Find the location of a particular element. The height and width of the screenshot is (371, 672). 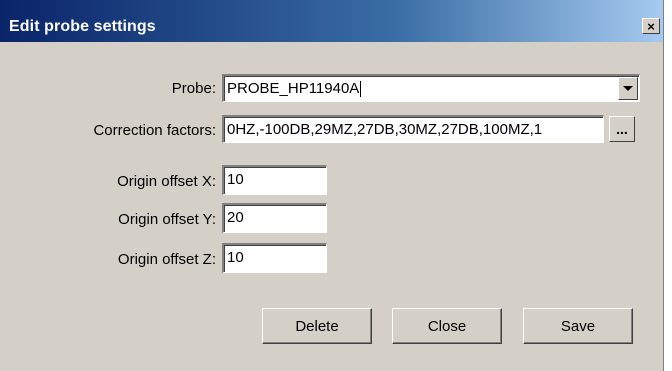

probe-label: Probe: is located at coordinates (193, 88).